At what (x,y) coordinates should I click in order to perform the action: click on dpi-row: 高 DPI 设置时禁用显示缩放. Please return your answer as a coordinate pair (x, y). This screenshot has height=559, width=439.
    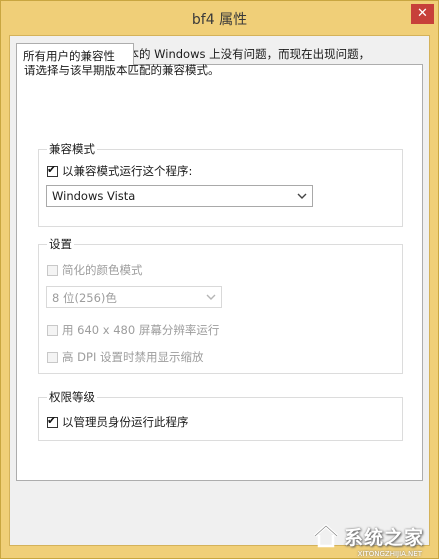
    Looking at the image, I should click on (125, 357).